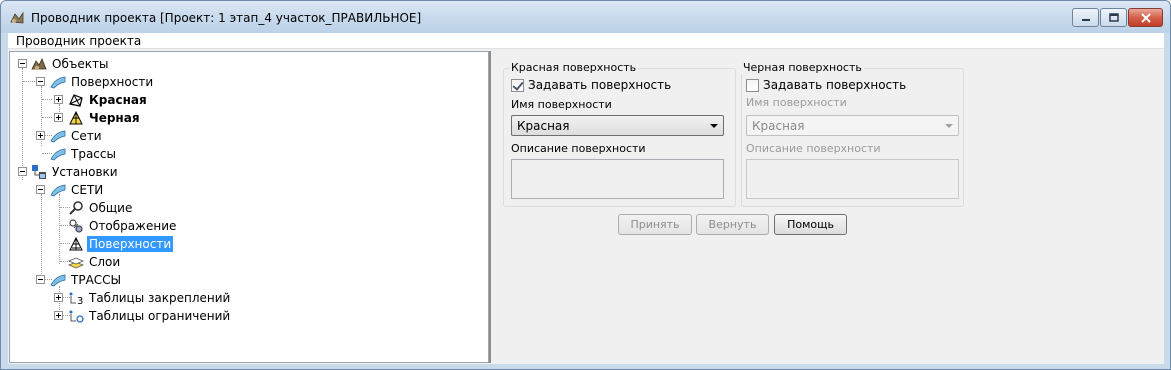  I want to click on black-desc-label: Описание поверхности, so click(813, 148).